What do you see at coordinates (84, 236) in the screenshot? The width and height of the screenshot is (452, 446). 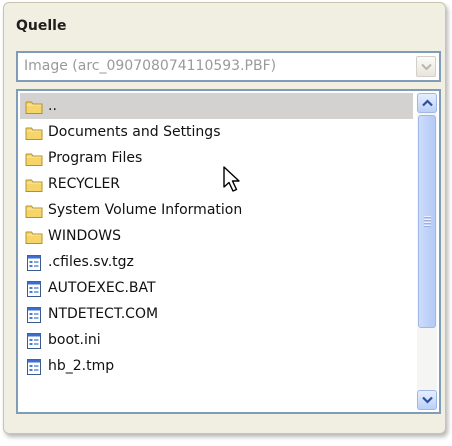 I see `list-item-label: WINDOWS` at bounding box center [84, 236].